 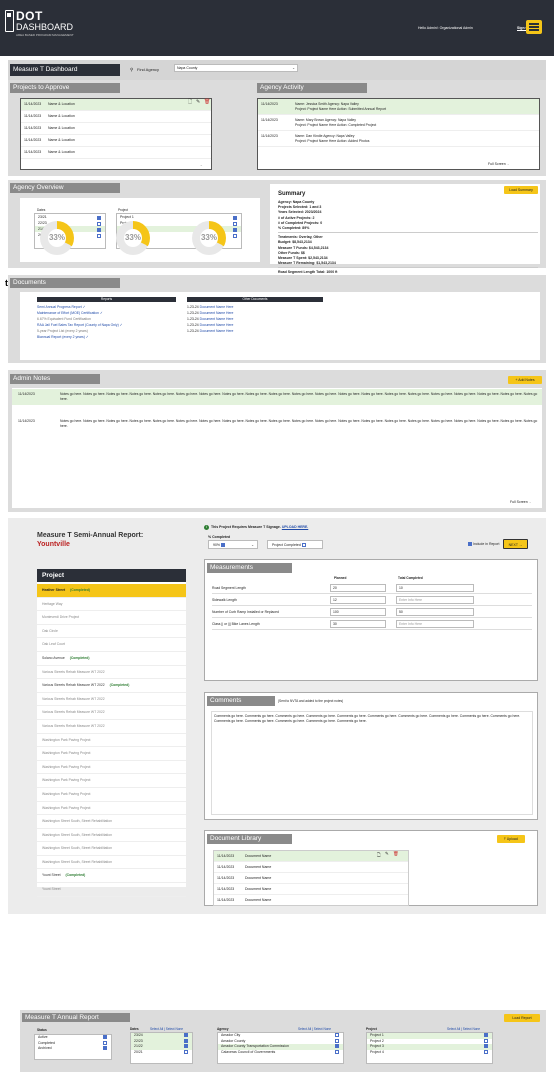 What do you see at coordinates (112, 337) in the screenshot?
I see `report-link: Biannual Report (every 2 years) ✓` at bounding box center [112, 337].